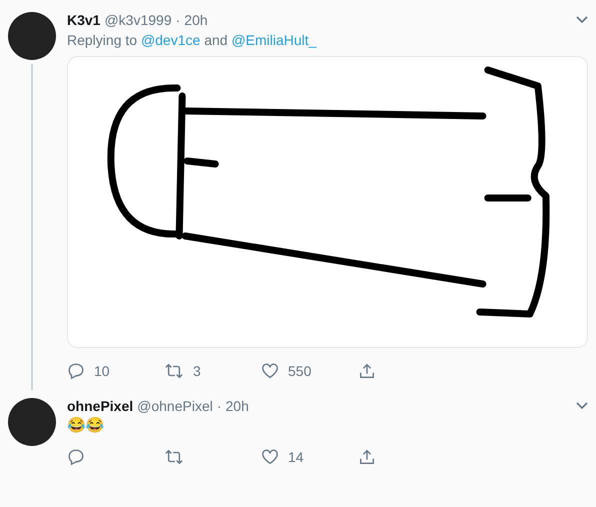 Image resolution: width=596 pixels, height=507 pixels. What do you see at coordinates (175, 406) in the screenshot?
I see `handle: @ohnePixel` at bounding box center [175, 406].